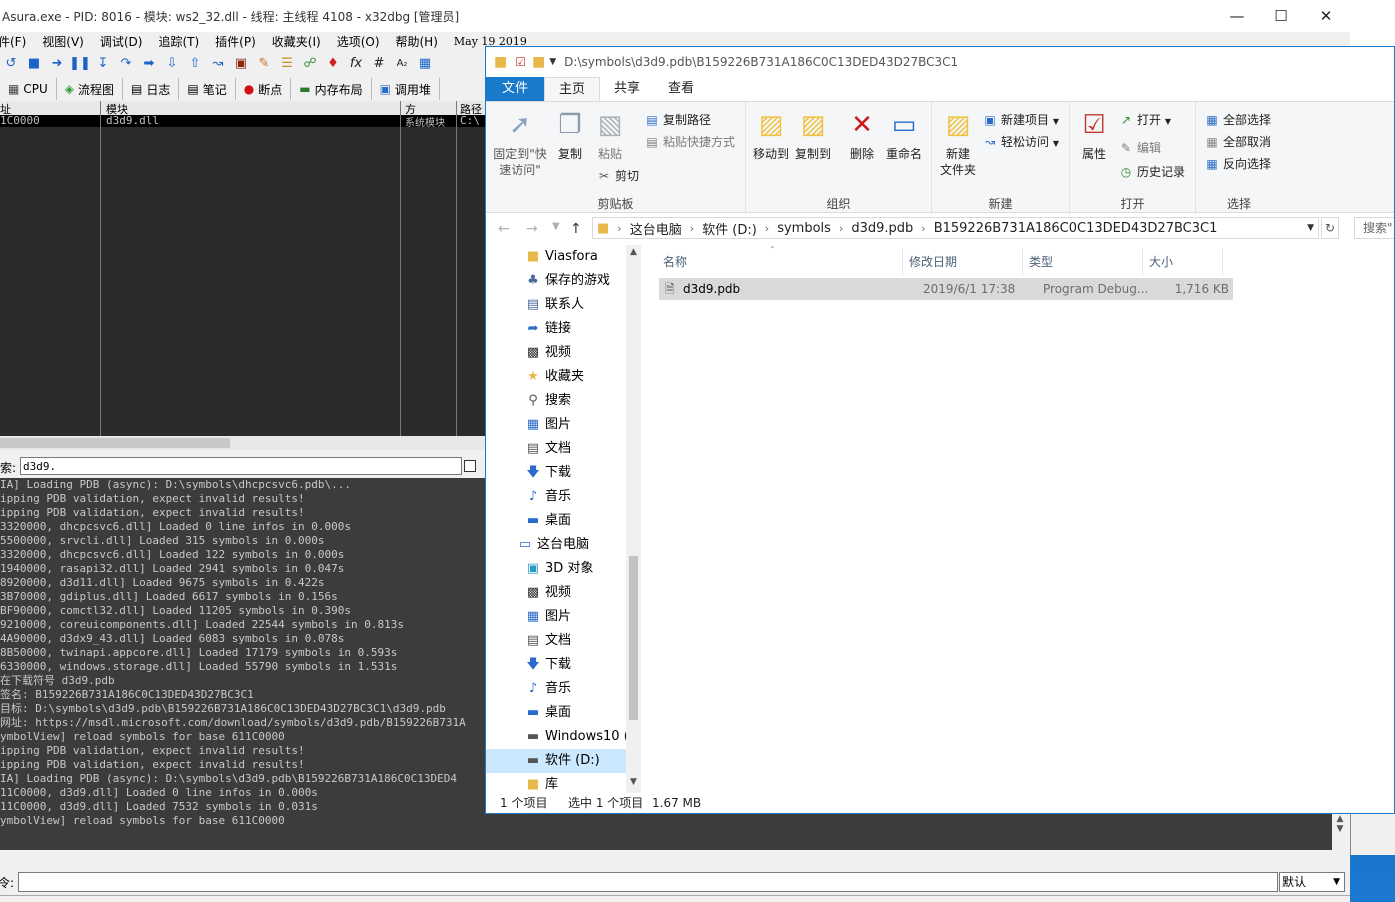 The height and width of the screenshot is (902, 1395). What do you see at coordinates (362, 41) in the screenshot?
I see `menu-options: 选项(O)` at bounding box center [362, 41].